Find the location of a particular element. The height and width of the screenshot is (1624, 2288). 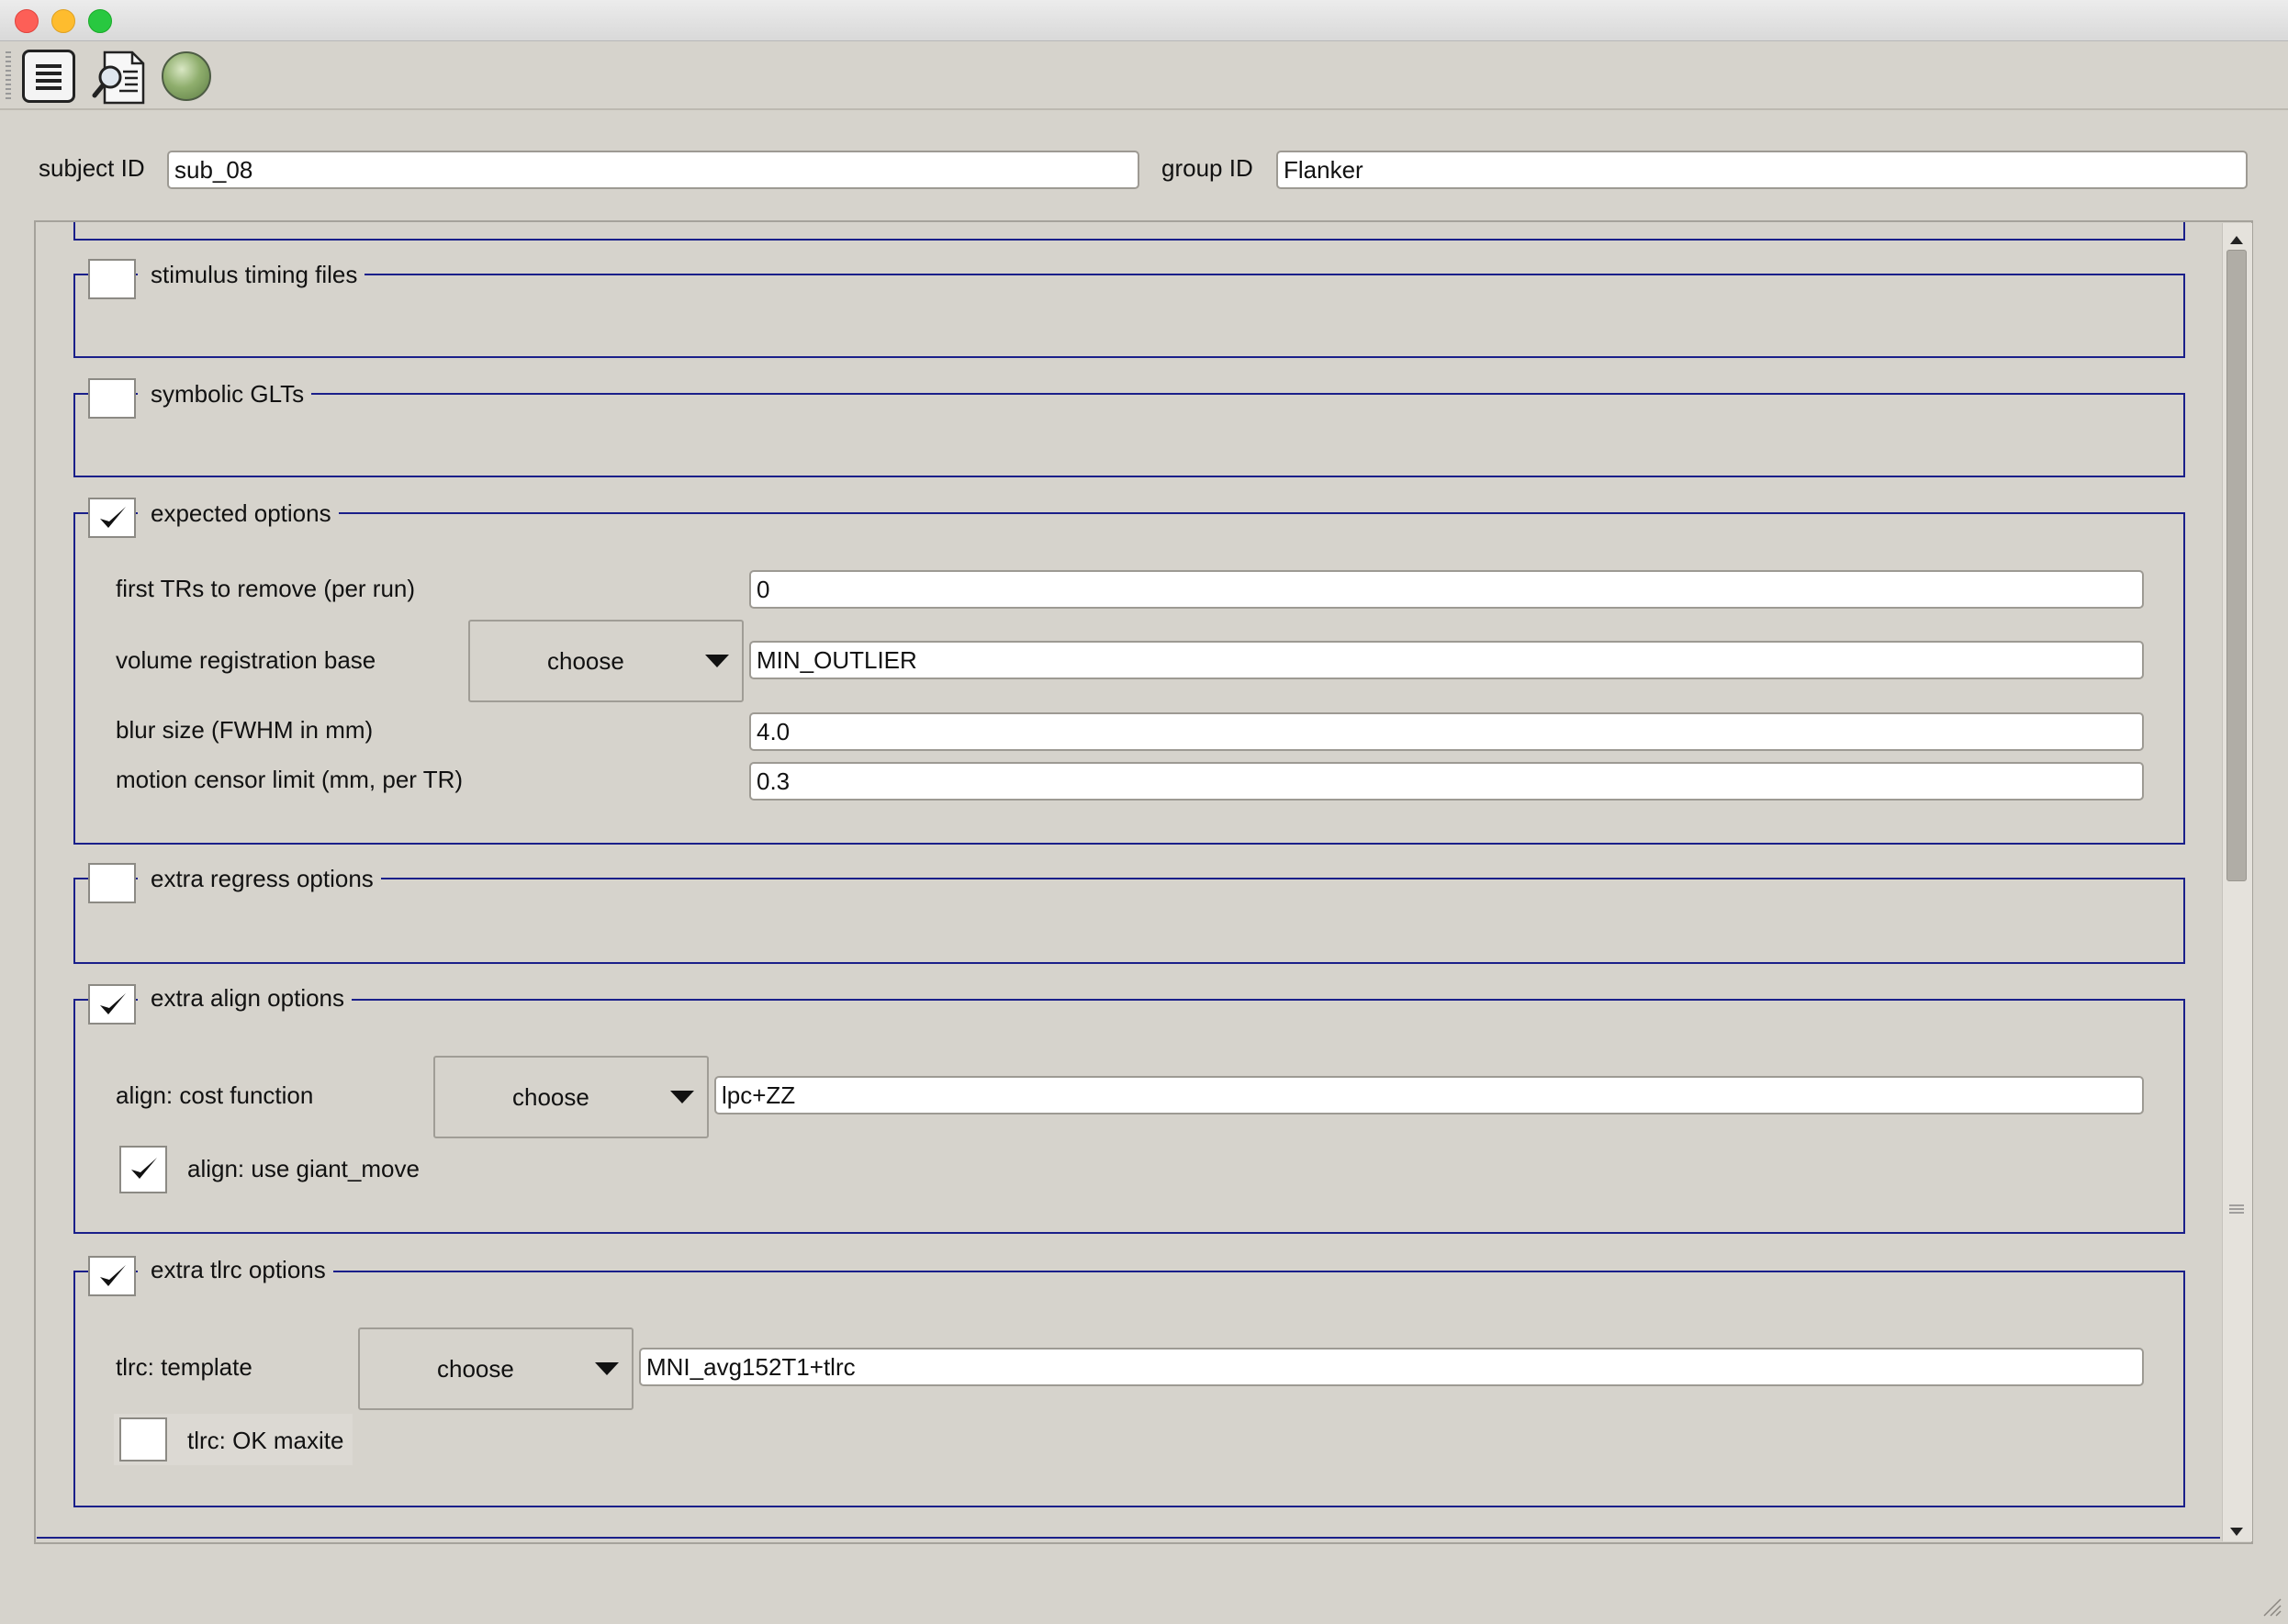

tlrc-template-choose-button: choose is located at coordinates (496, 1368).